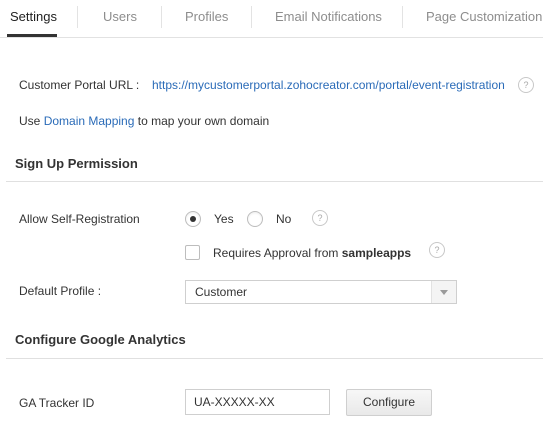  Describe the element at coordinates (437, 250) in the screenshot. I see `requires-approval-help-icon: ?` at that location.